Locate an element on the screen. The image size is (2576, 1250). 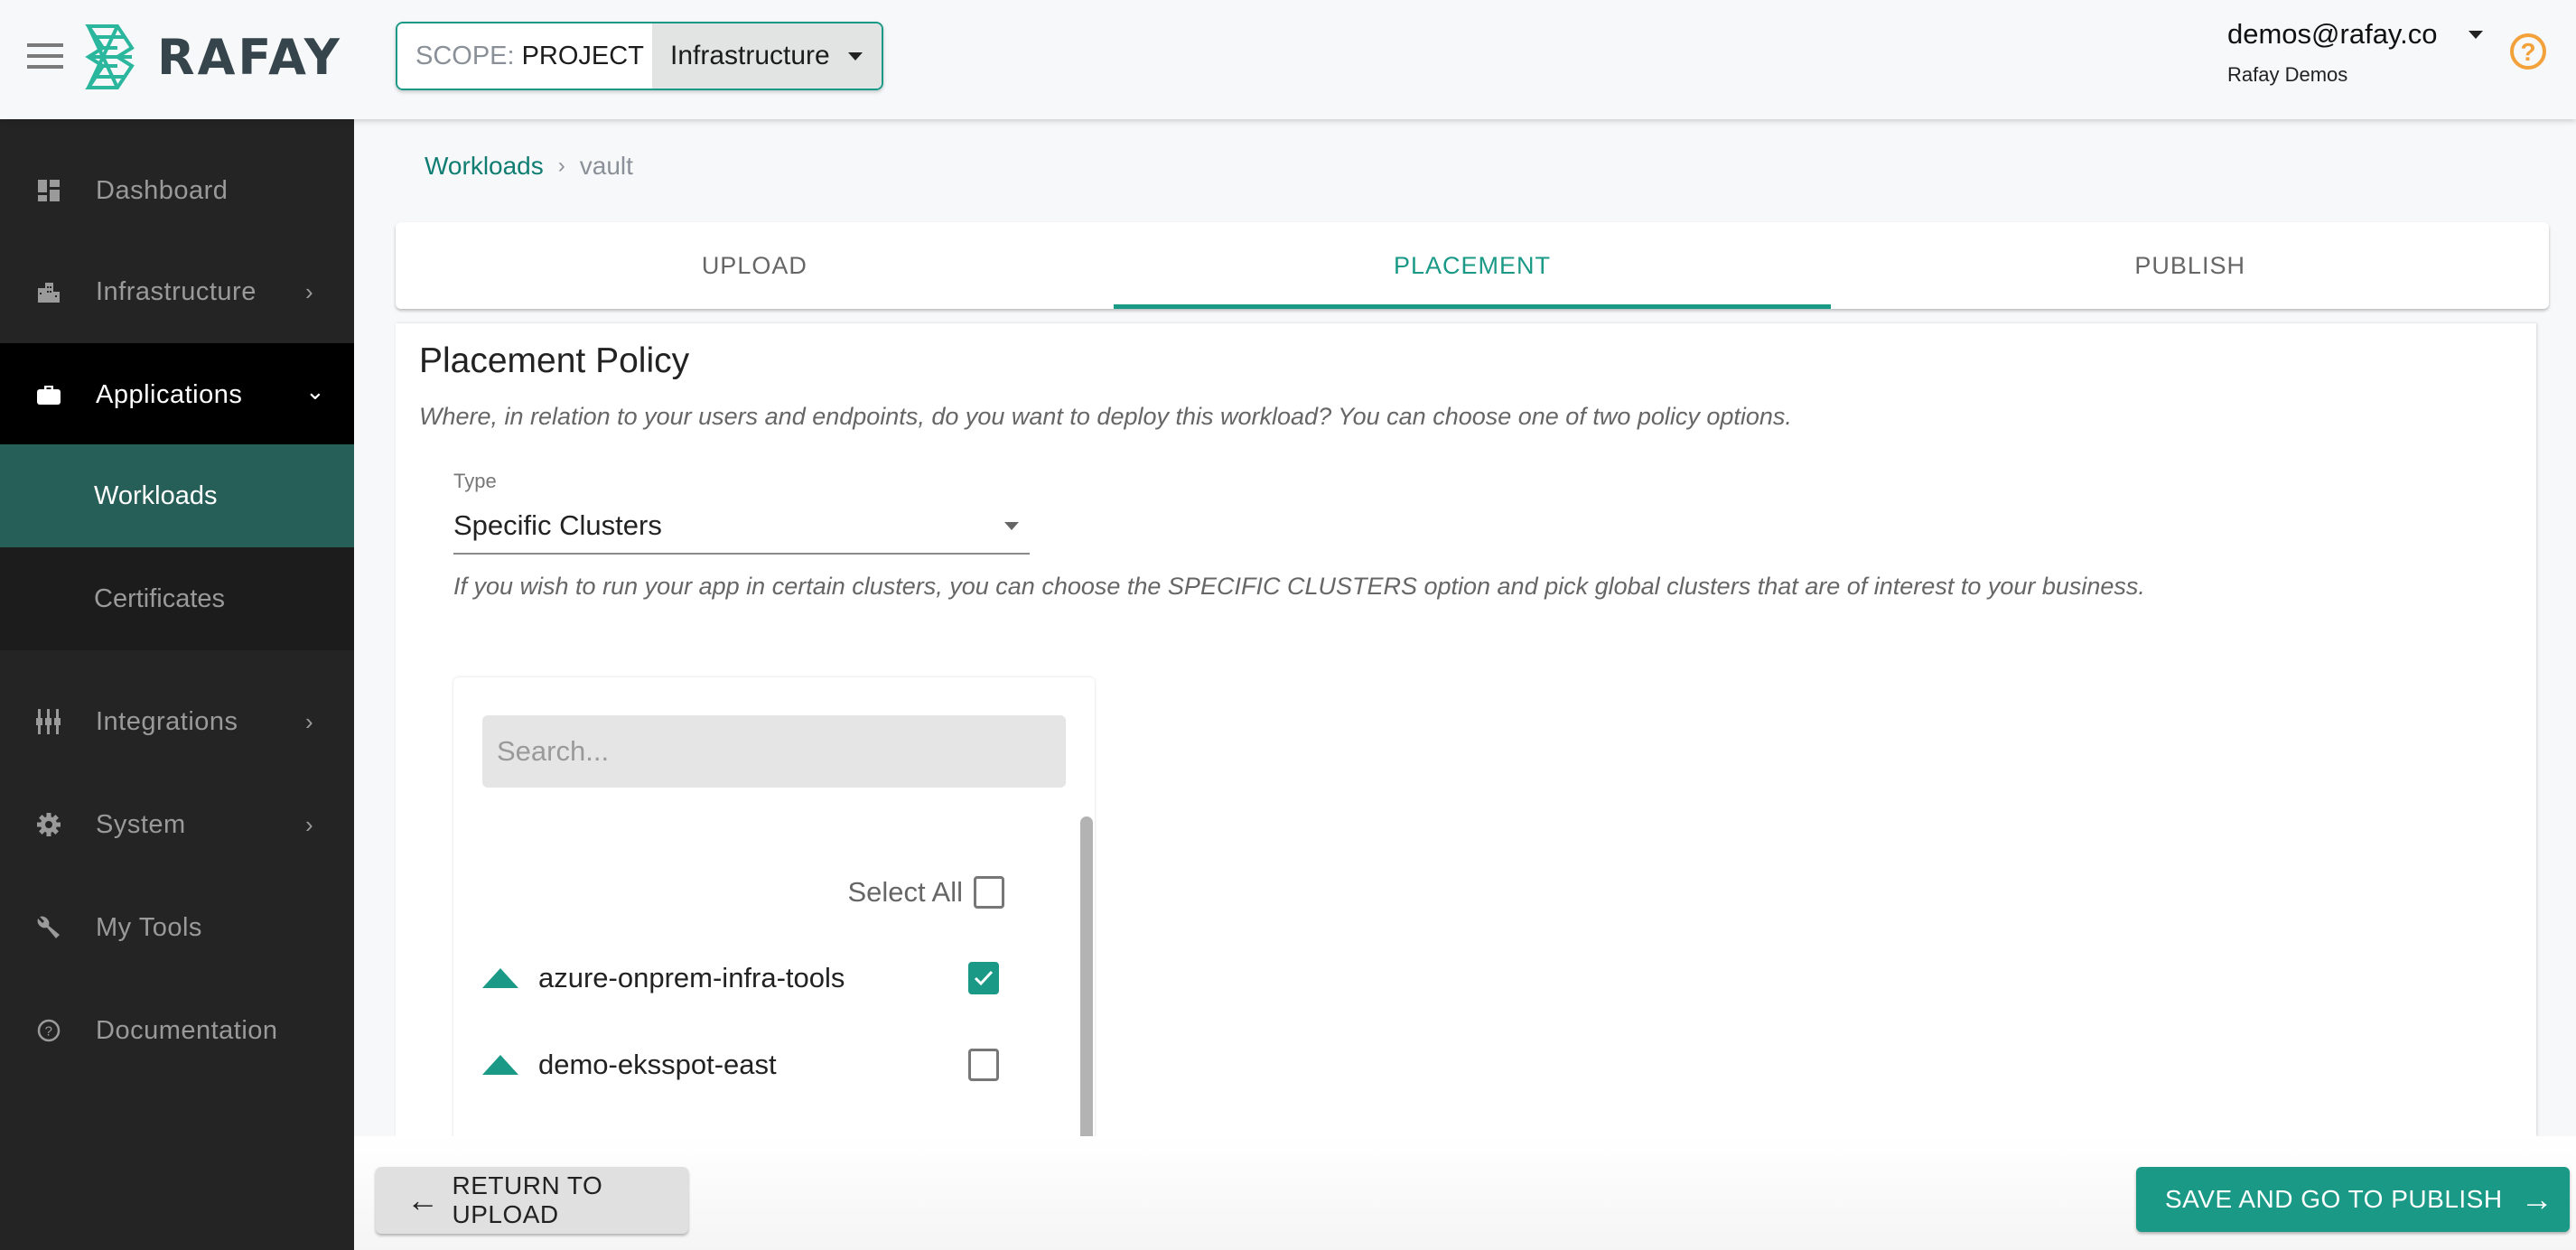
project-dropdown: Infrastructure is located at coordinates (767, 56).